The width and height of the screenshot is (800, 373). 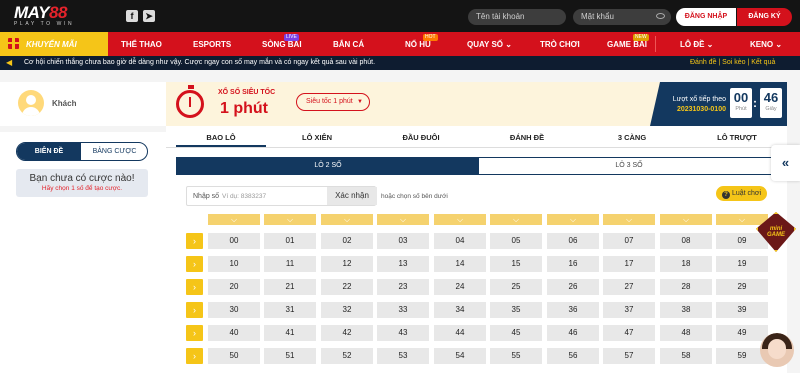 What do you see at coordinates (766, 44) in the screenshot?
I see `nav-keno: KENO ⌄` at bounding box center [766, 44].